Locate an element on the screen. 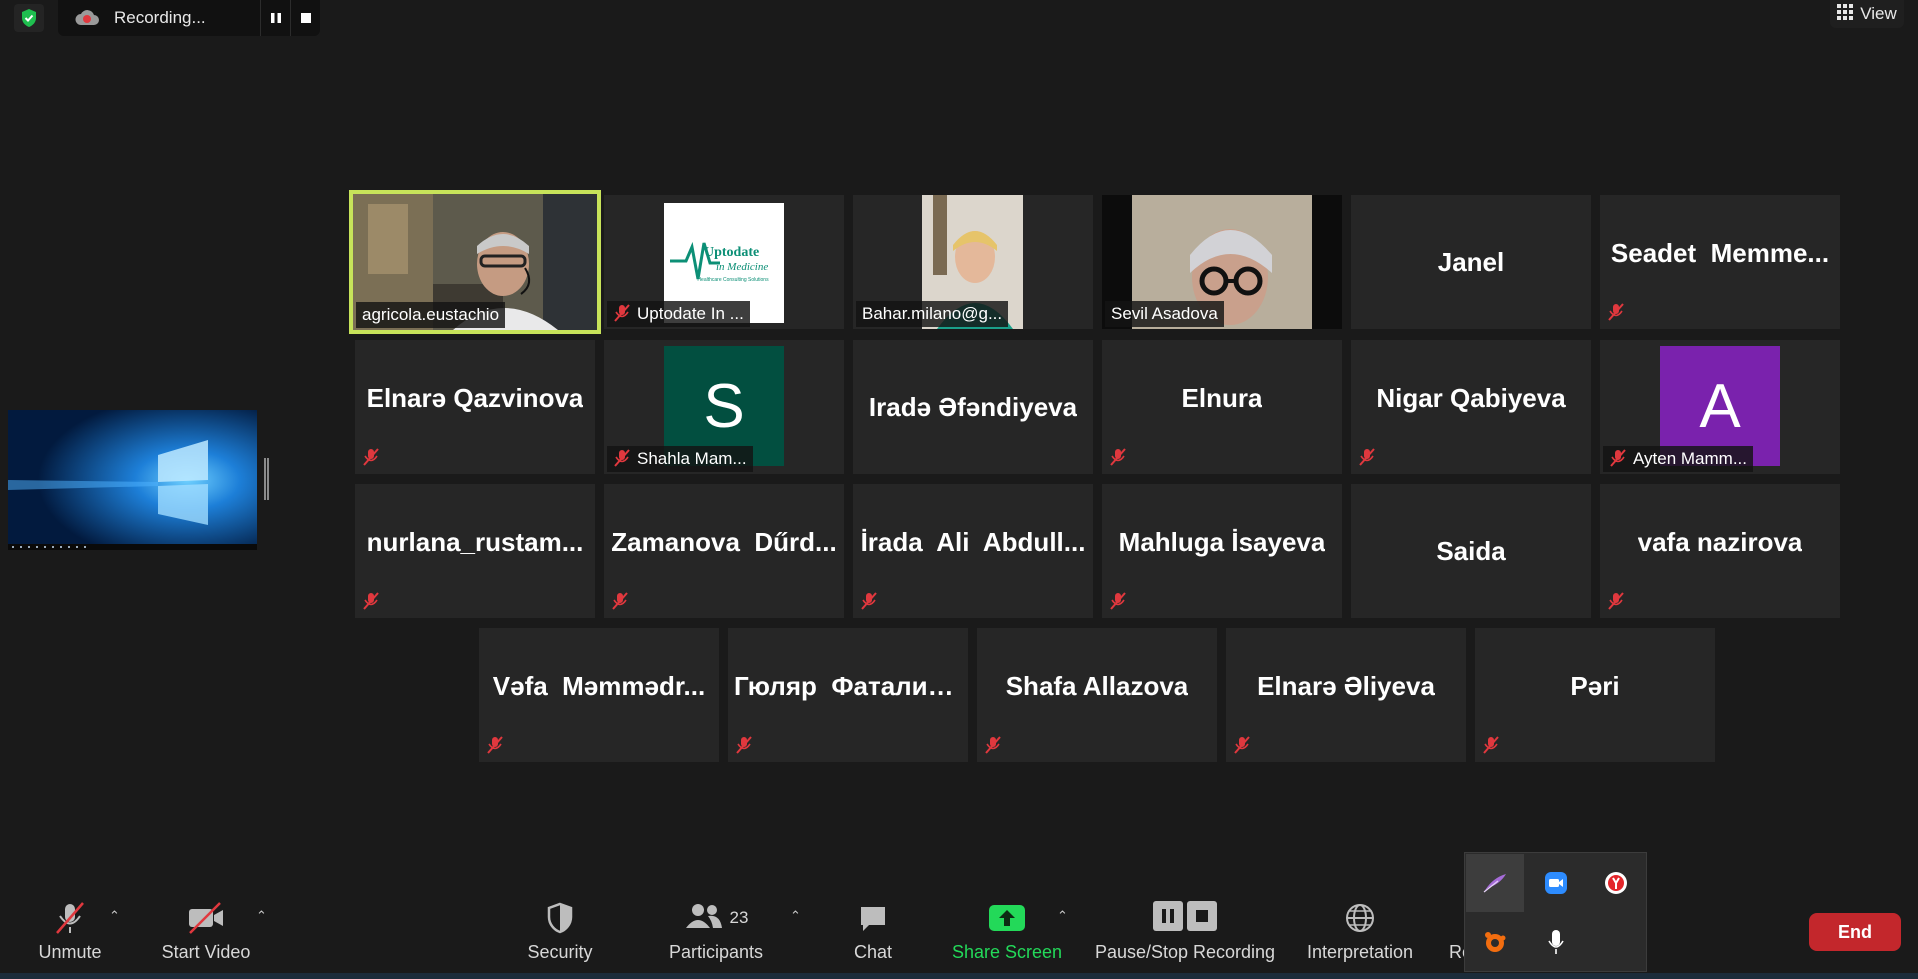 The width and height of the screenshot is (1918, 979). participant-name: Shafa Allazova is located at coordinates (1097, 685).